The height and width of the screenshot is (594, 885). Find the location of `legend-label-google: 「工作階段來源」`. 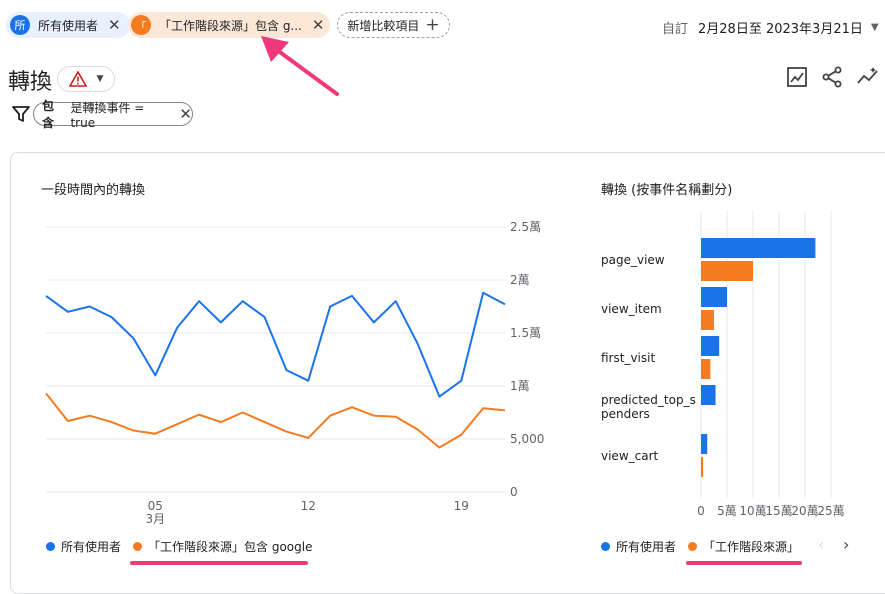

legend-label-google: 「工作階段來源」 is located at coordinates (751, 547).